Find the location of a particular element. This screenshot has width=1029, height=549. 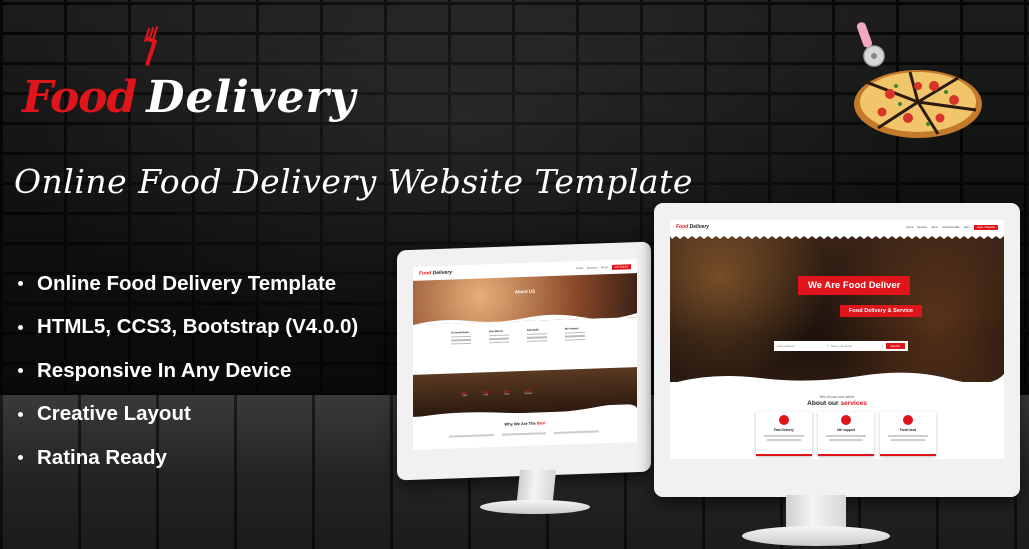

small-column: Mo tempus is located at coordinates (575, 334).